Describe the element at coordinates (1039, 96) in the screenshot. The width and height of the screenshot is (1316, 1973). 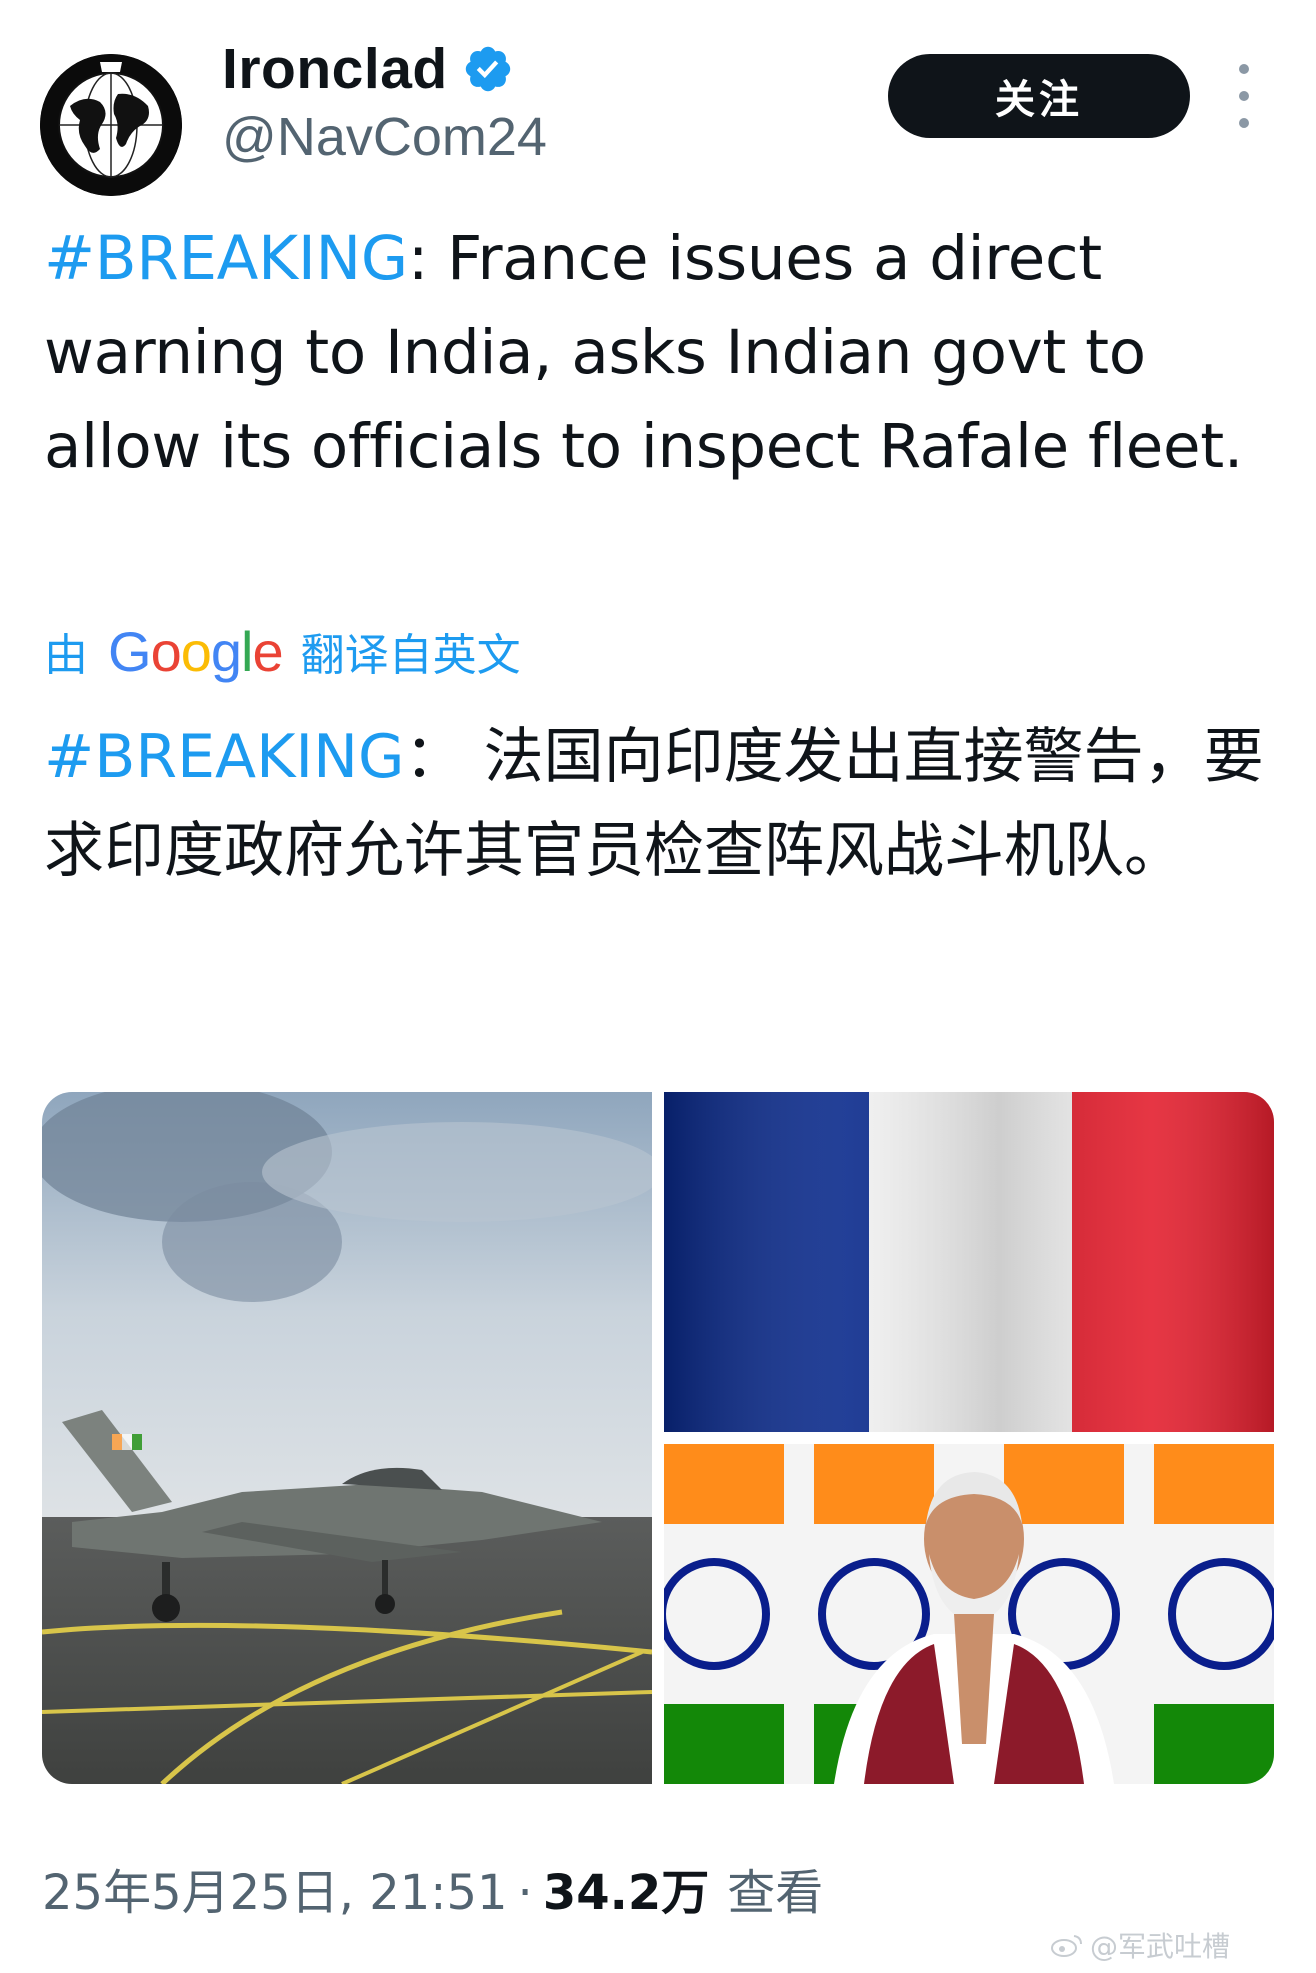
I see `follow-button: 关注` at that location.